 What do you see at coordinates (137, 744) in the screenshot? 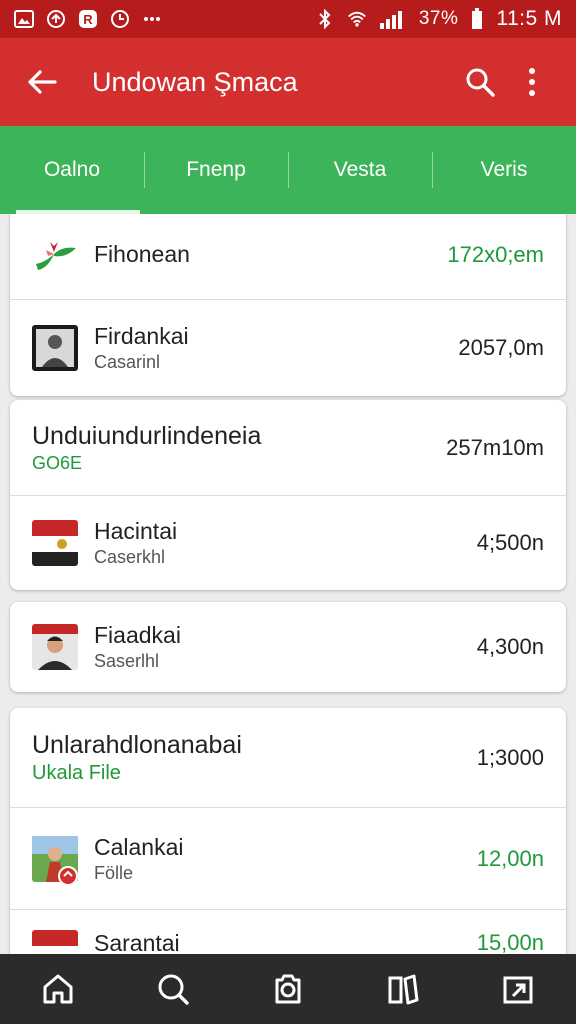
I see `section-title: Unlarahdlonanabai` at bounding box center [137, 744].